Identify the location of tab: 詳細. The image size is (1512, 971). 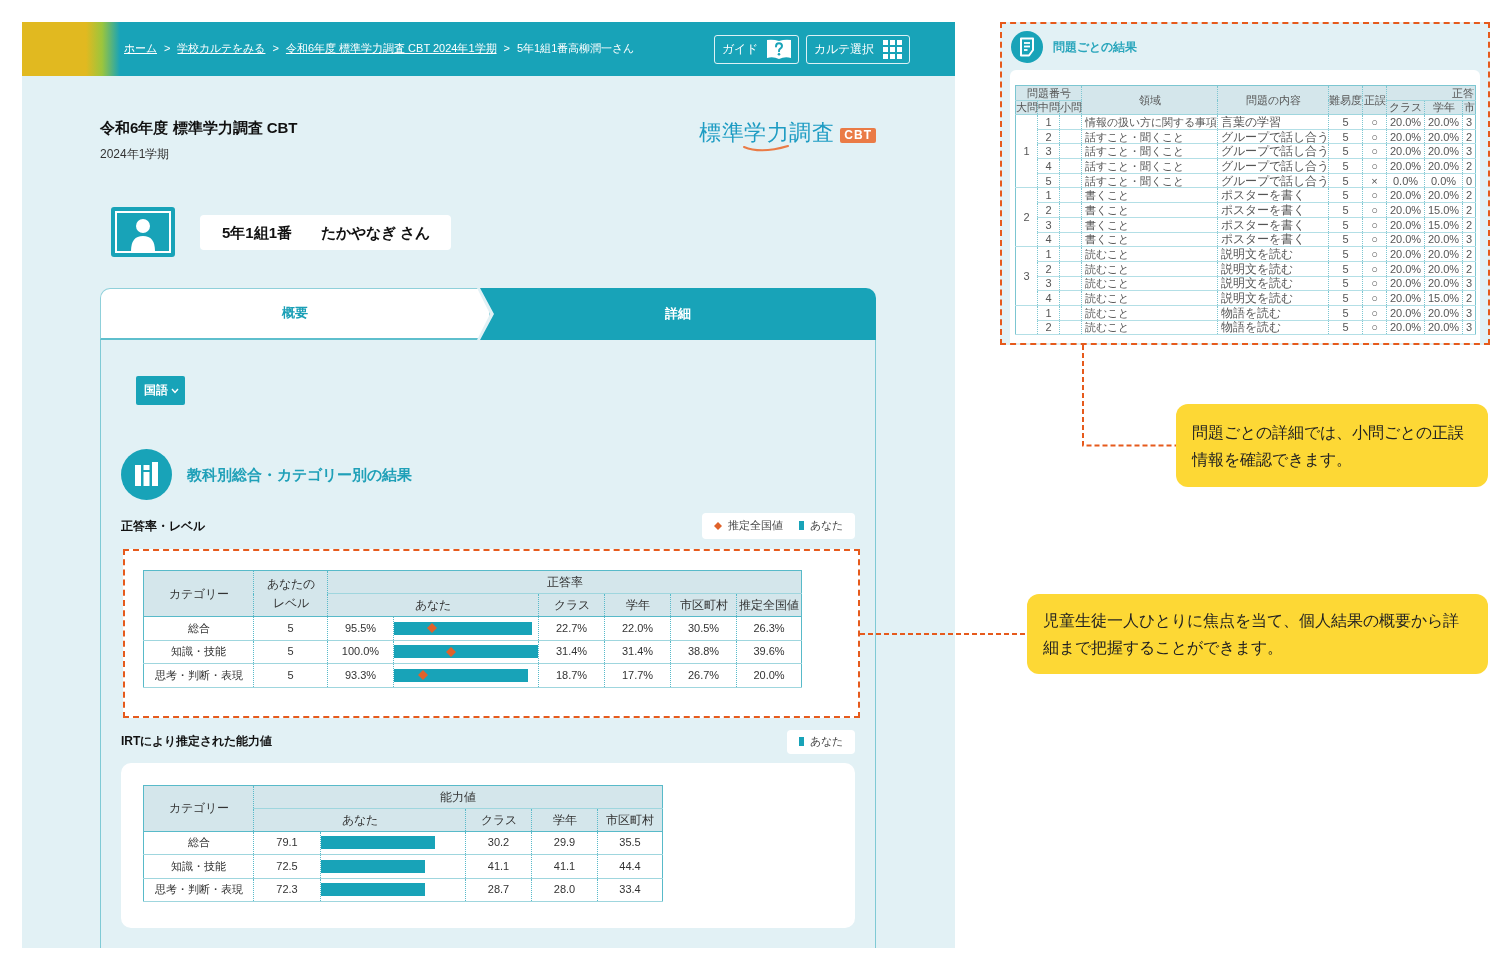
(678, 314).